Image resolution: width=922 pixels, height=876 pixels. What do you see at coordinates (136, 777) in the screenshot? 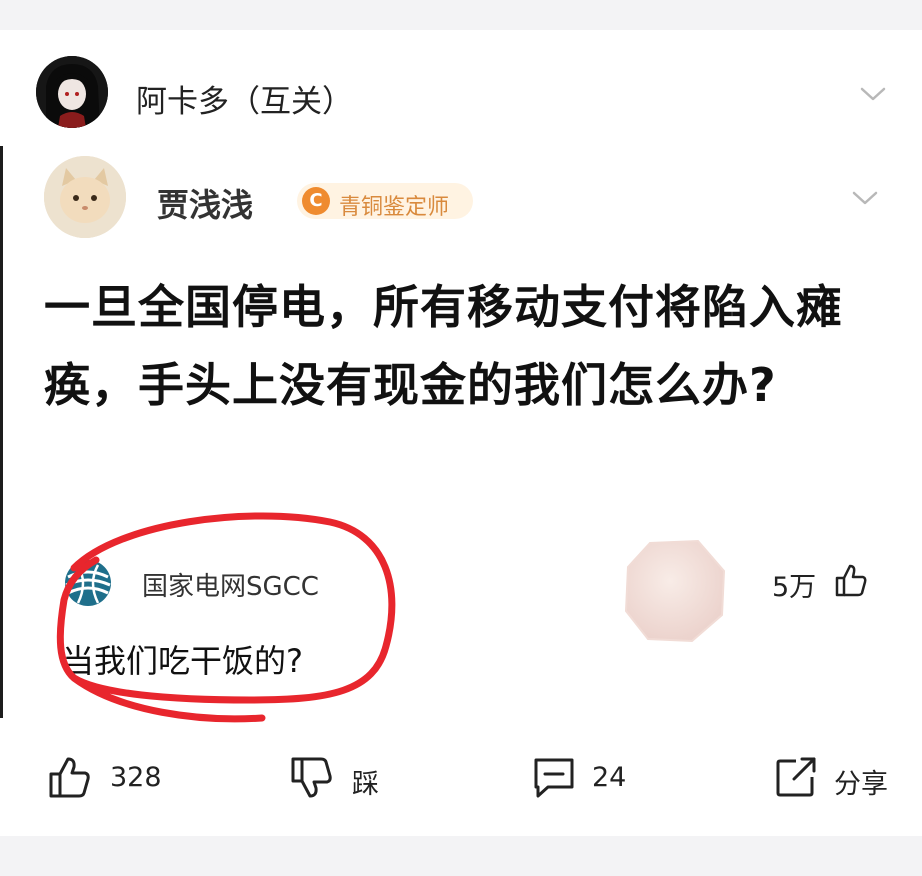
I see `like-count: 328` at bounding box center [136, 777].